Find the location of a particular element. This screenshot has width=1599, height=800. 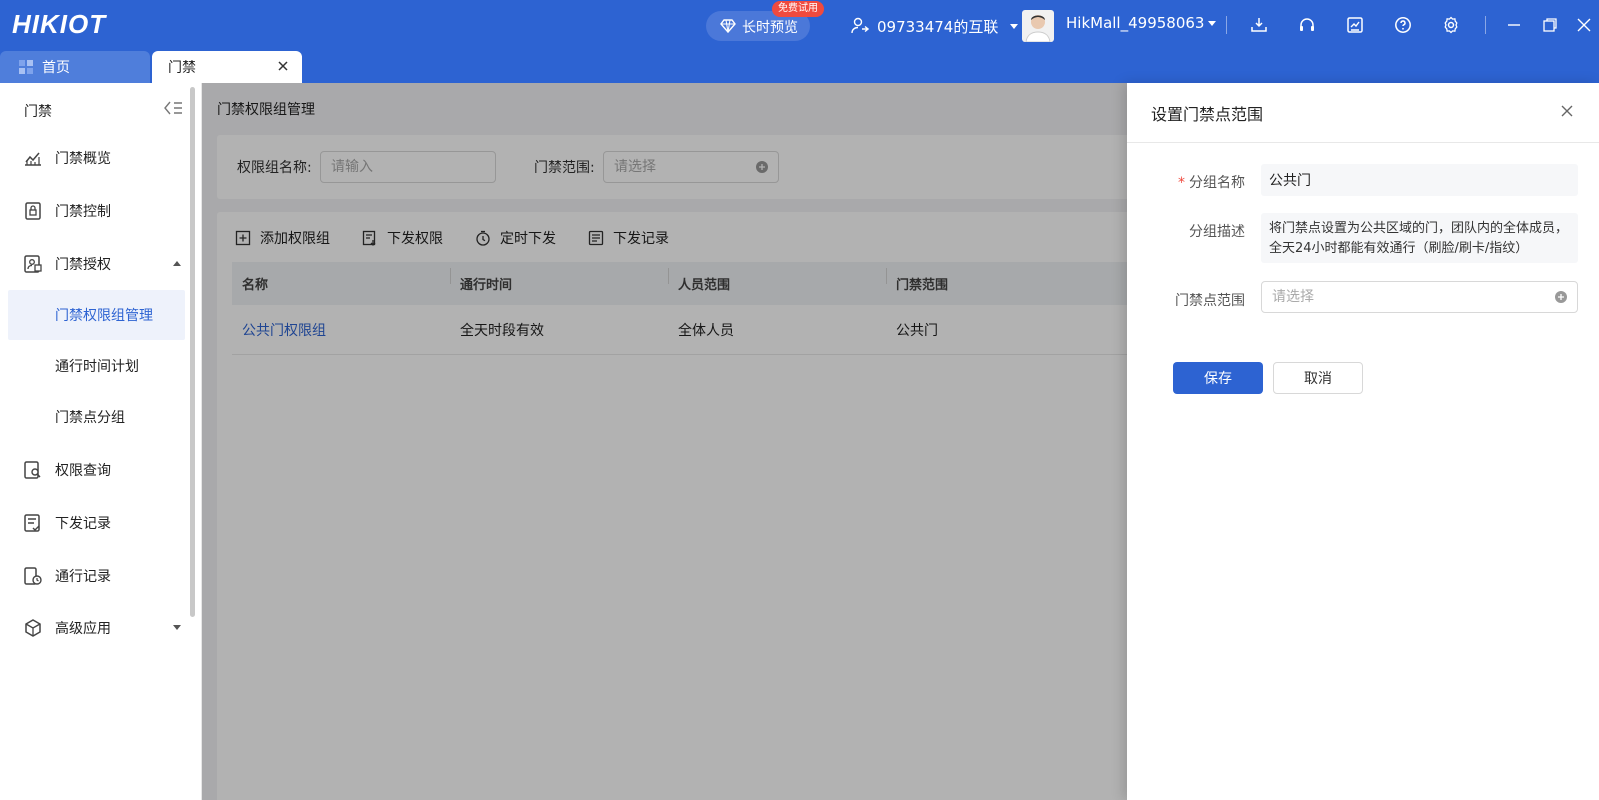

sidebar-item-label: 下发记录 is located at coordinates (83, 524).